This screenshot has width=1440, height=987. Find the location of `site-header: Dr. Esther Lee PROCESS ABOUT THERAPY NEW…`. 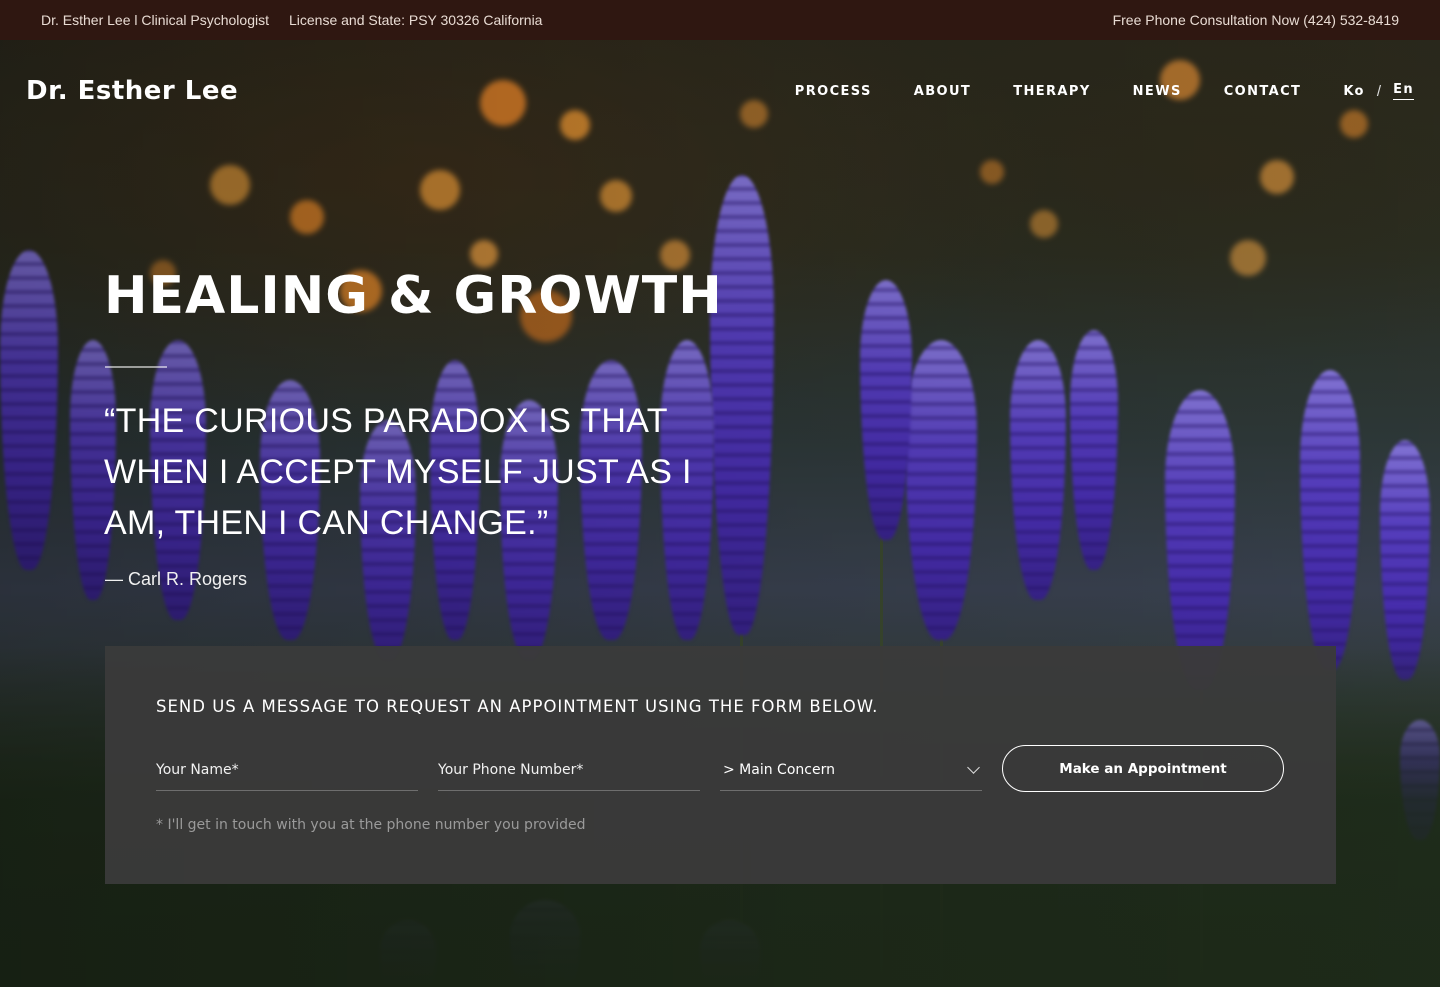

site-header: Dr. Esther Lee PROCESS ABOUT THERAPY NEW… is located at coordinates (720, 91).